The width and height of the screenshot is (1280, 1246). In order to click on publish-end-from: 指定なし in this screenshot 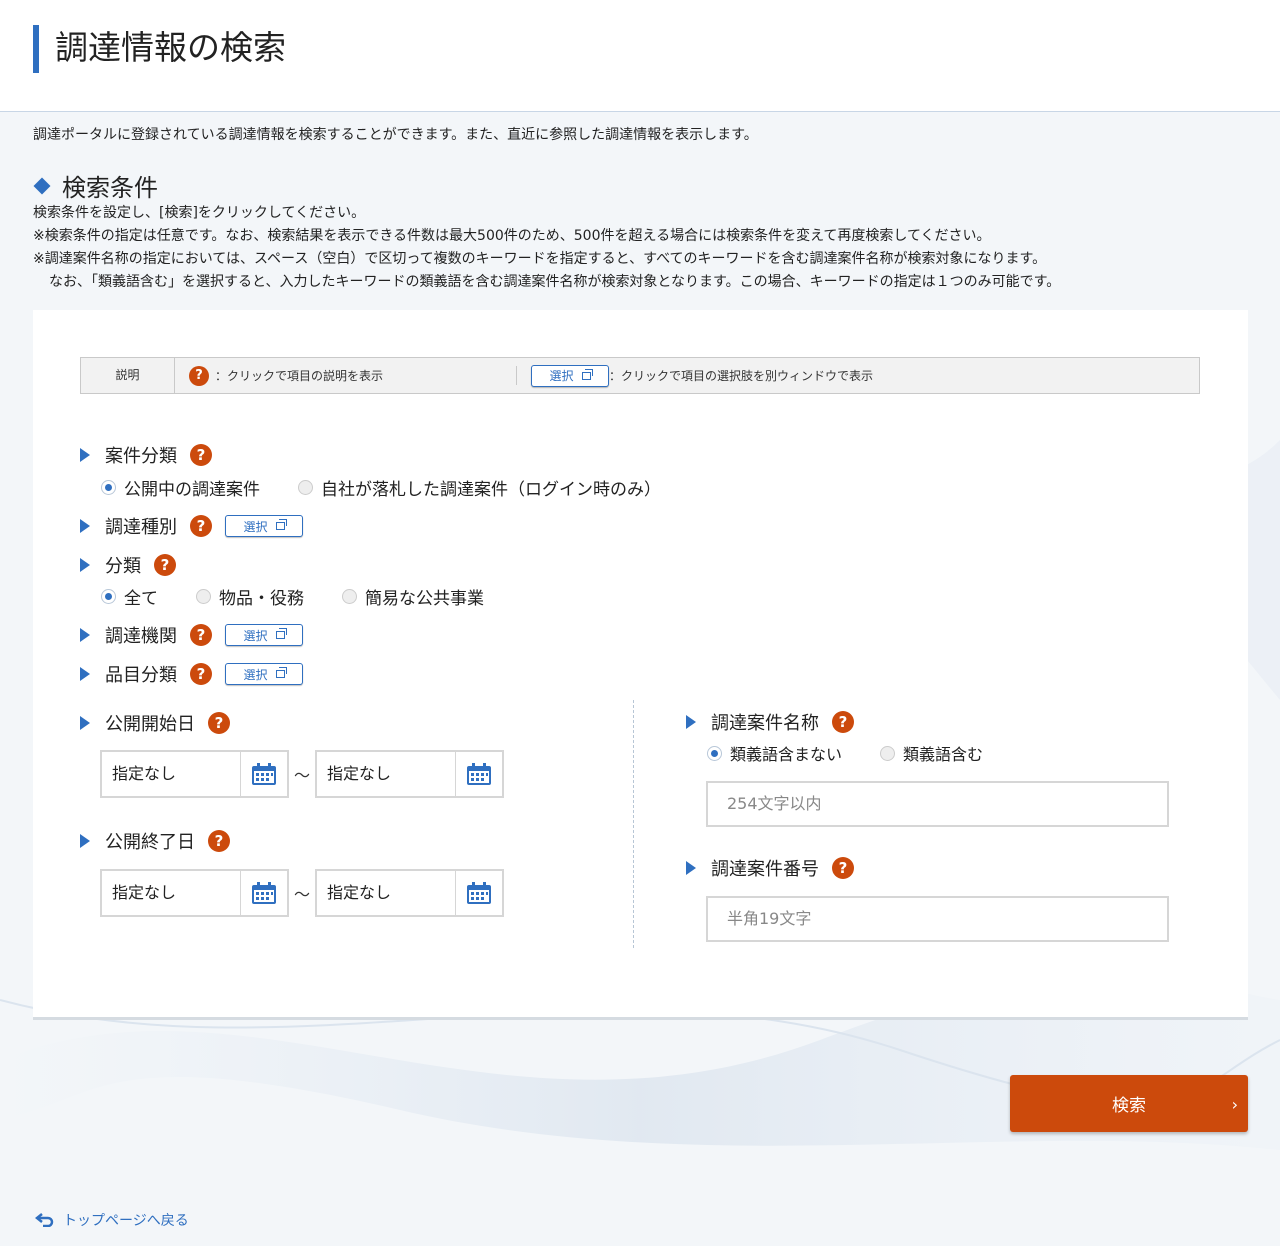, I will do `click(194, 893)`.